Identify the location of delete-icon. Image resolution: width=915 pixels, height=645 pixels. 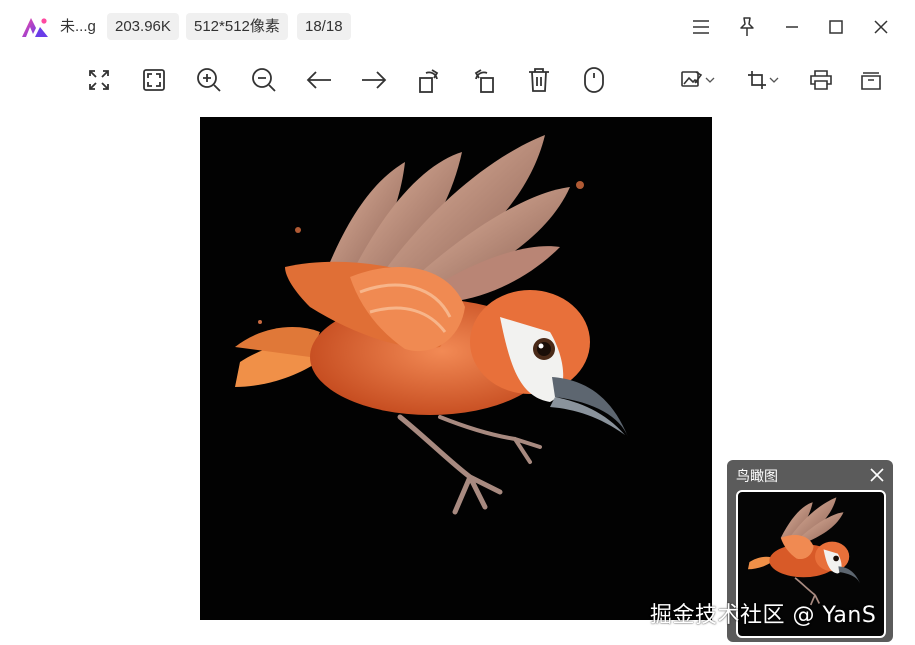
(539, 80).